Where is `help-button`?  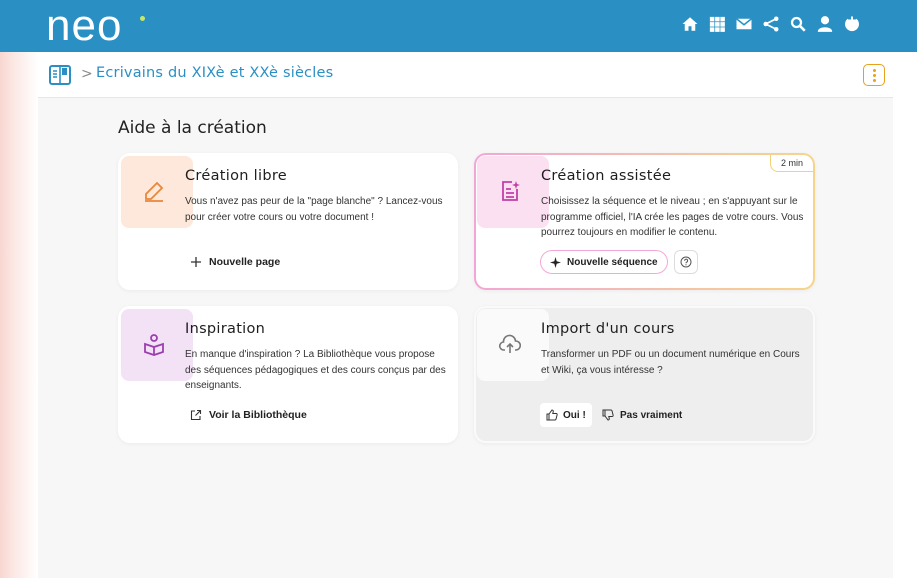 help-button is located at coordinates (686, 262).